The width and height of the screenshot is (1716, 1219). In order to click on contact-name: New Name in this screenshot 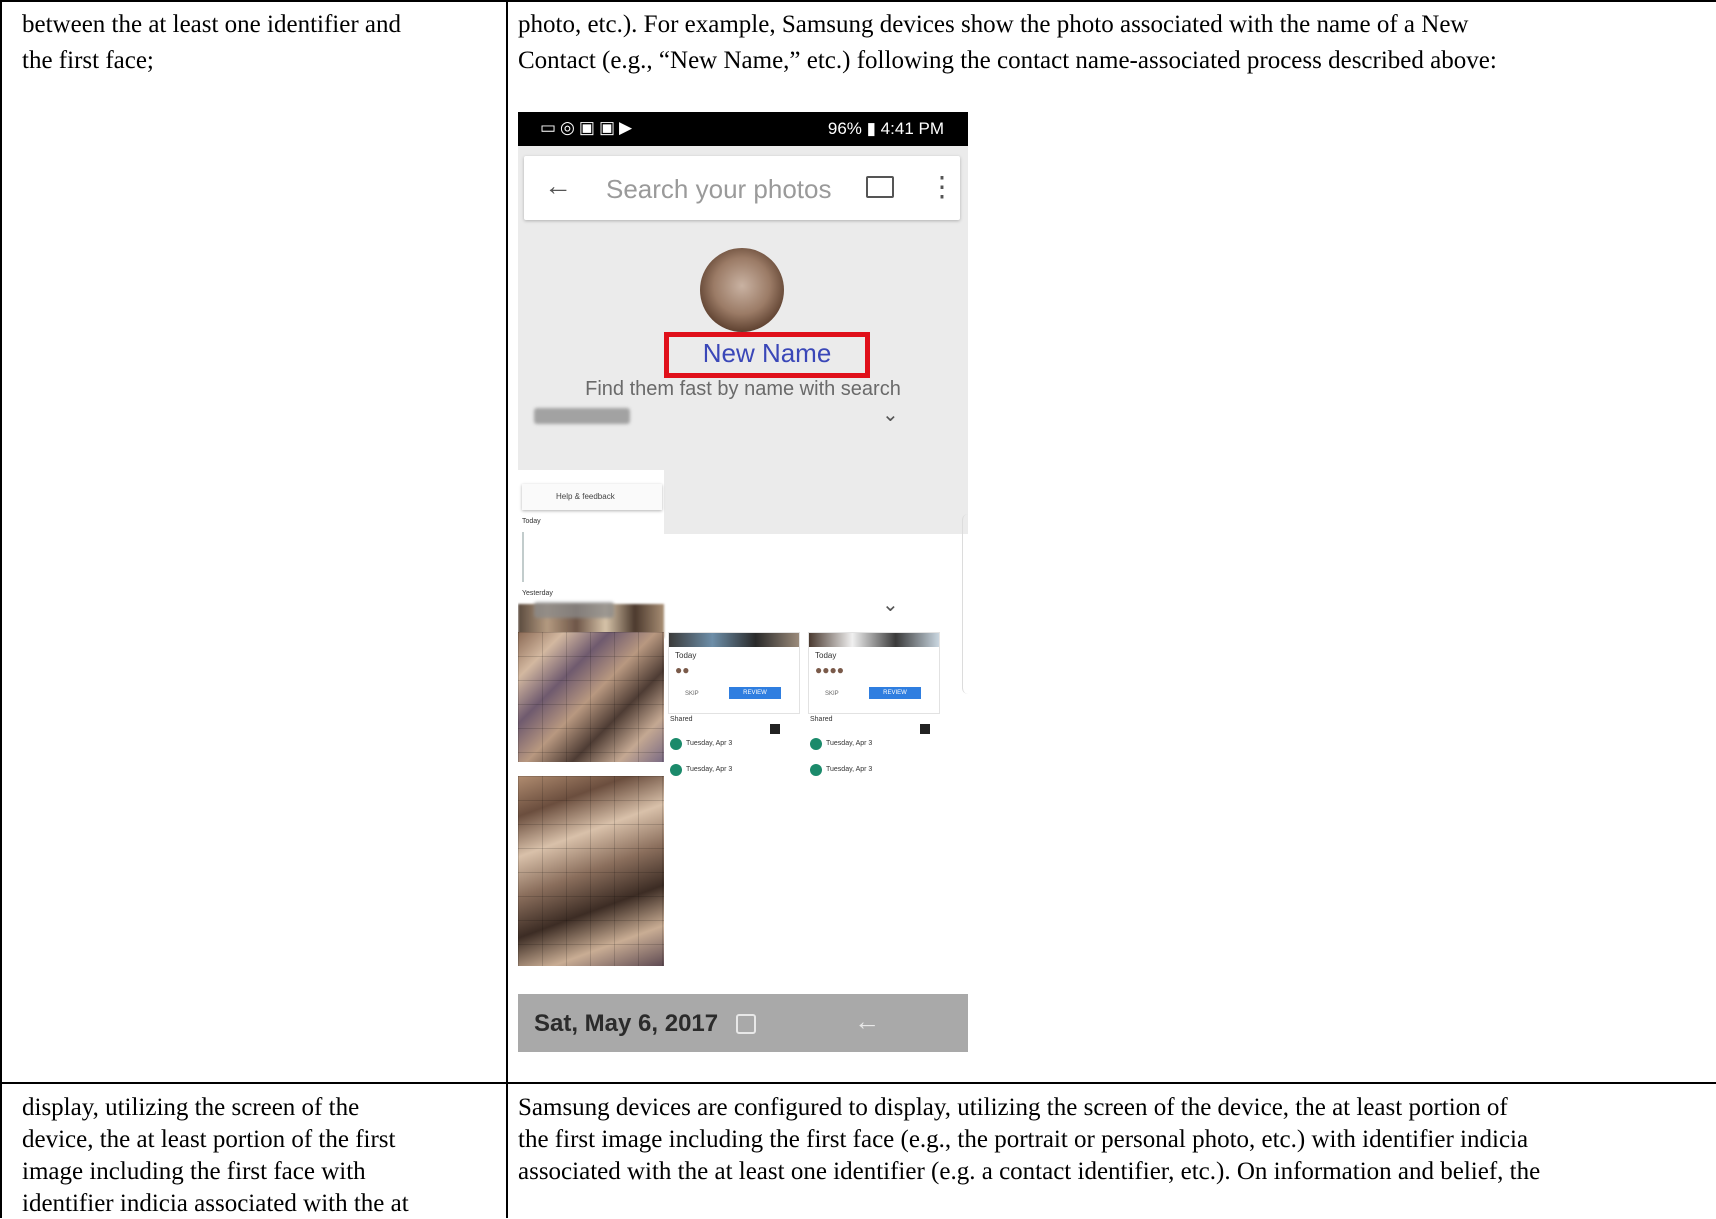, I will do `click(767, 353)`.